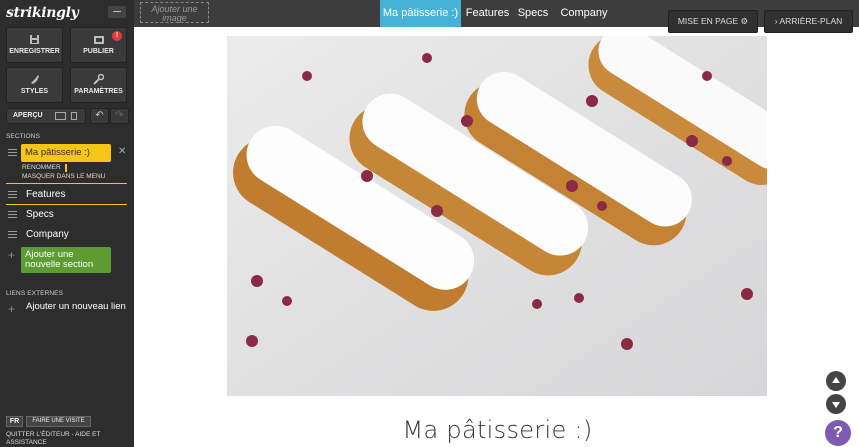 This screenshot has width=859, height=447. What do you see at coordinates (99, 79) in the screenshot?
I see `wrench-icon` at bounding box center [99, 79].